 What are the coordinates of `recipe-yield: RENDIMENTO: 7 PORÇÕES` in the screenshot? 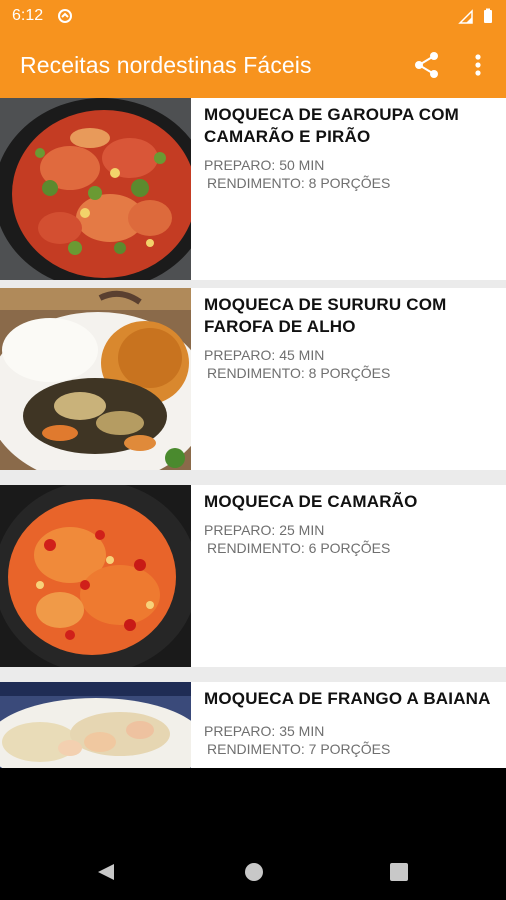 It's located at (299, 749).